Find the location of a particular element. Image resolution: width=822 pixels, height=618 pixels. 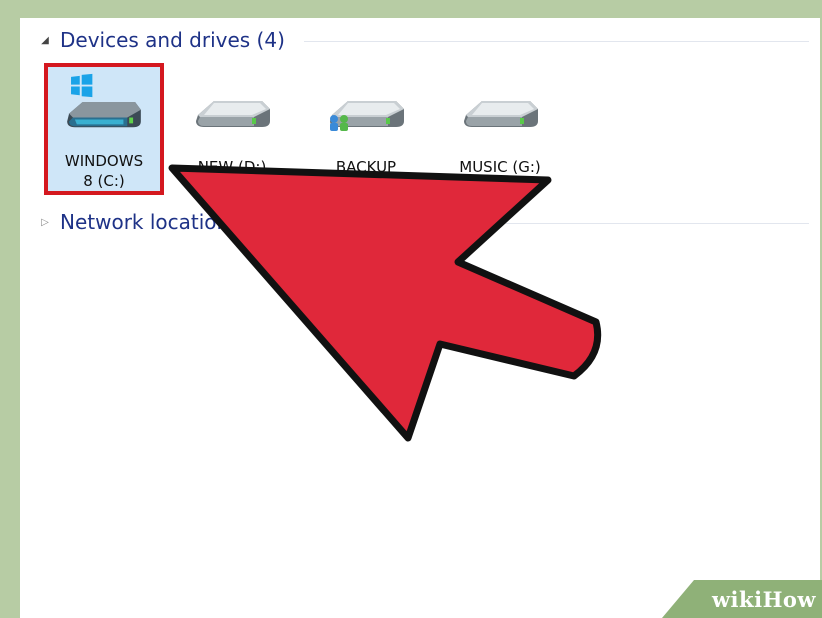

drive-backup: BACKUP is located at coordinates (366, 129).